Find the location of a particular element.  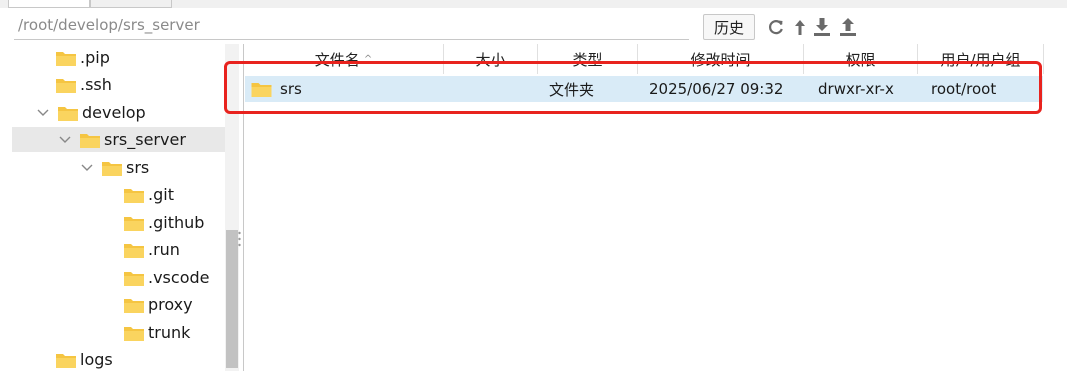

path-input: /root/develop/srs_server is located at coordinates (109, 25).